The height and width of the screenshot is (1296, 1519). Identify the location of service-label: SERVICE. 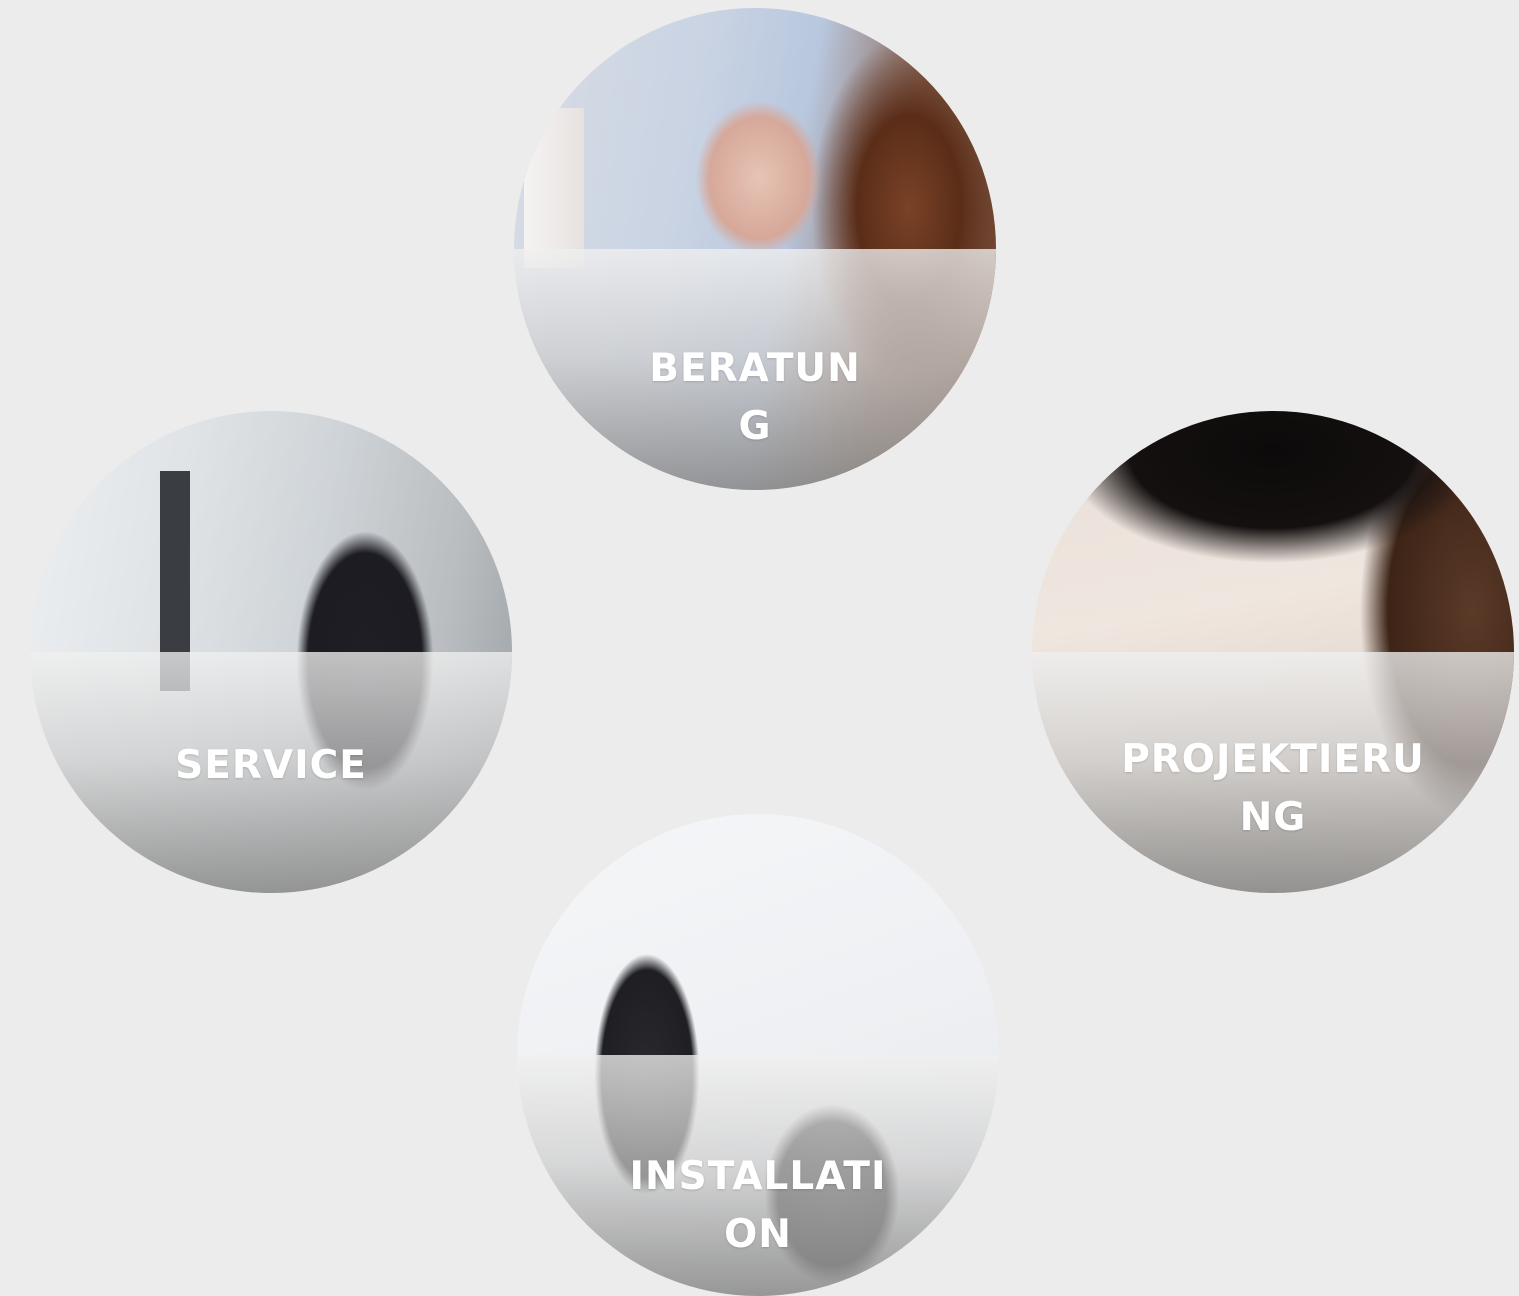
(271, 765).